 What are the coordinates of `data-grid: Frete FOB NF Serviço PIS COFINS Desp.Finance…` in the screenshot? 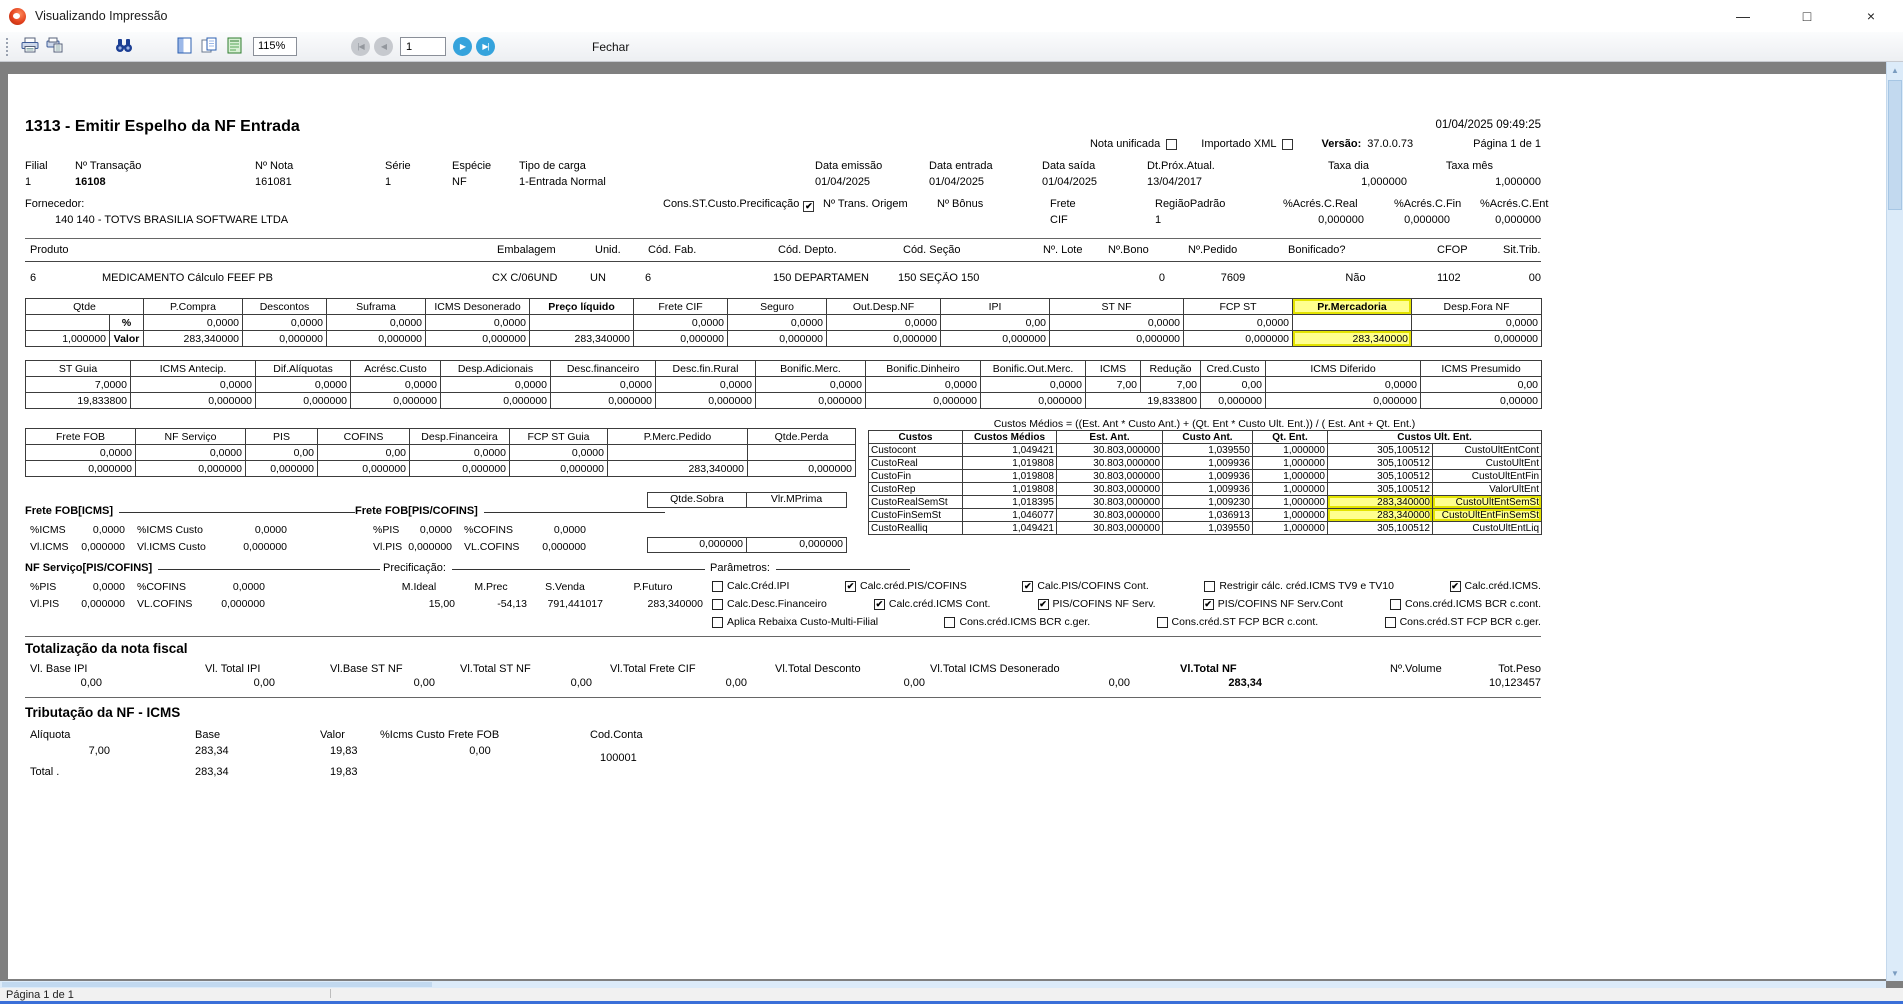 It's located at (440, 452).